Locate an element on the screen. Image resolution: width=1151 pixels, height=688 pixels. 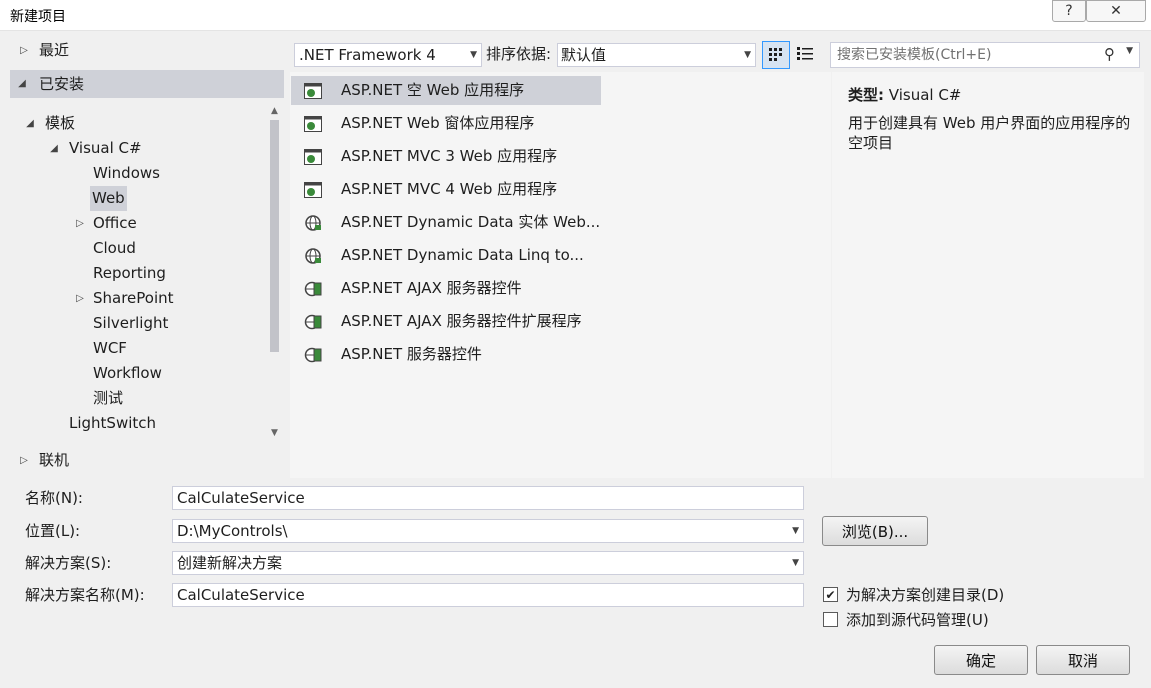
tree-item-workflow: Workflow is located at coordinates (138, 373).